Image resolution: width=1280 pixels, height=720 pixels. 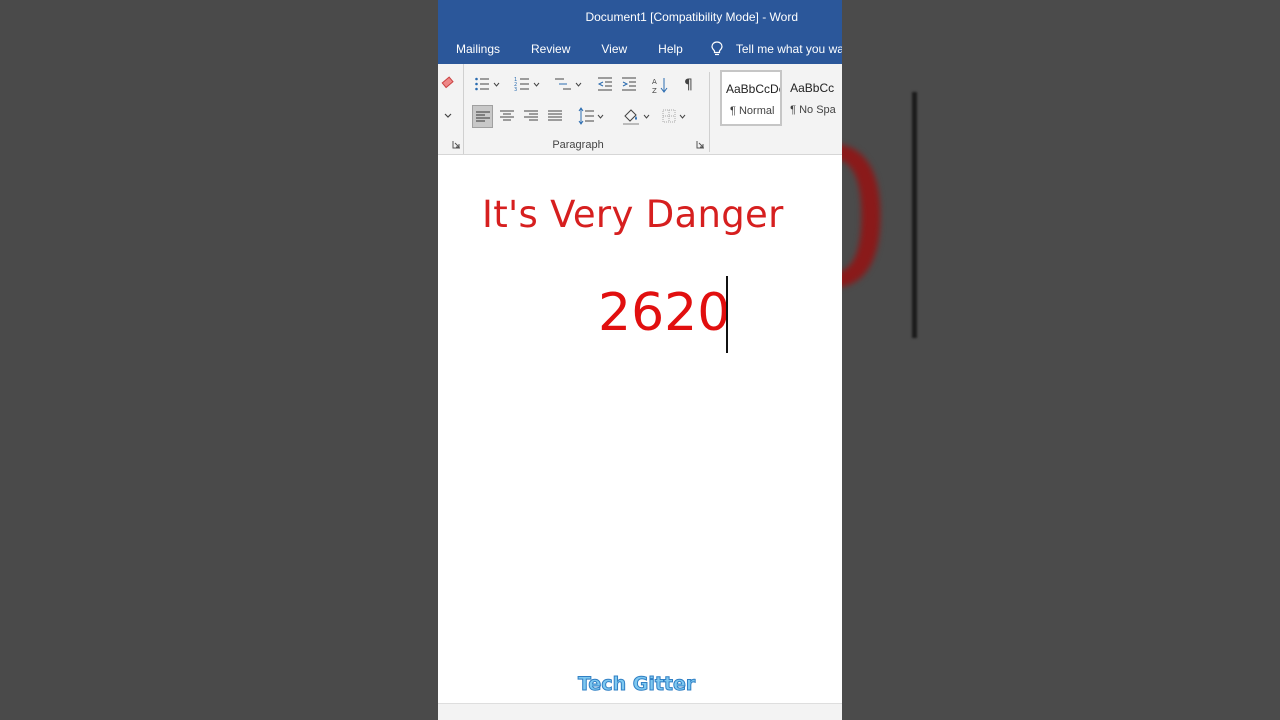 I want to click on shading-button, so click(x=636, y=116).